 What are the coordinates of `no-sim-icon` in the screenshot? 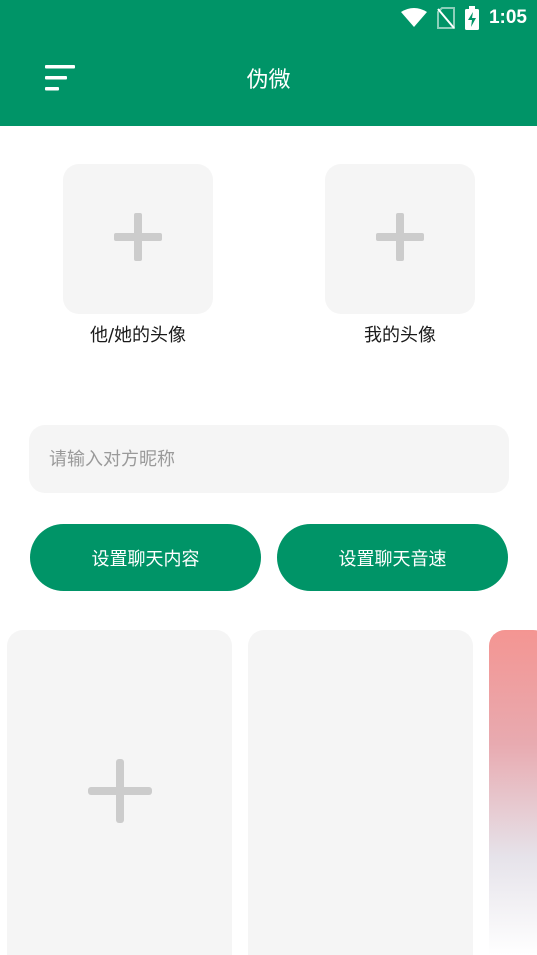 It's located at (445, 18).